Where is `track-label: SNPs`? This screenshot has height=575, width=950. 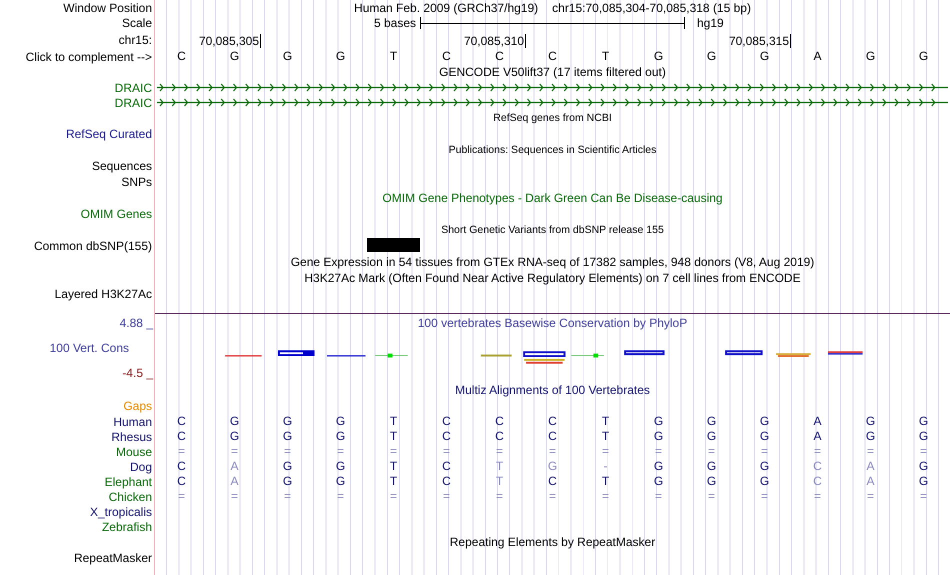
track-label: SNPs is located at coordinates (136, 182).